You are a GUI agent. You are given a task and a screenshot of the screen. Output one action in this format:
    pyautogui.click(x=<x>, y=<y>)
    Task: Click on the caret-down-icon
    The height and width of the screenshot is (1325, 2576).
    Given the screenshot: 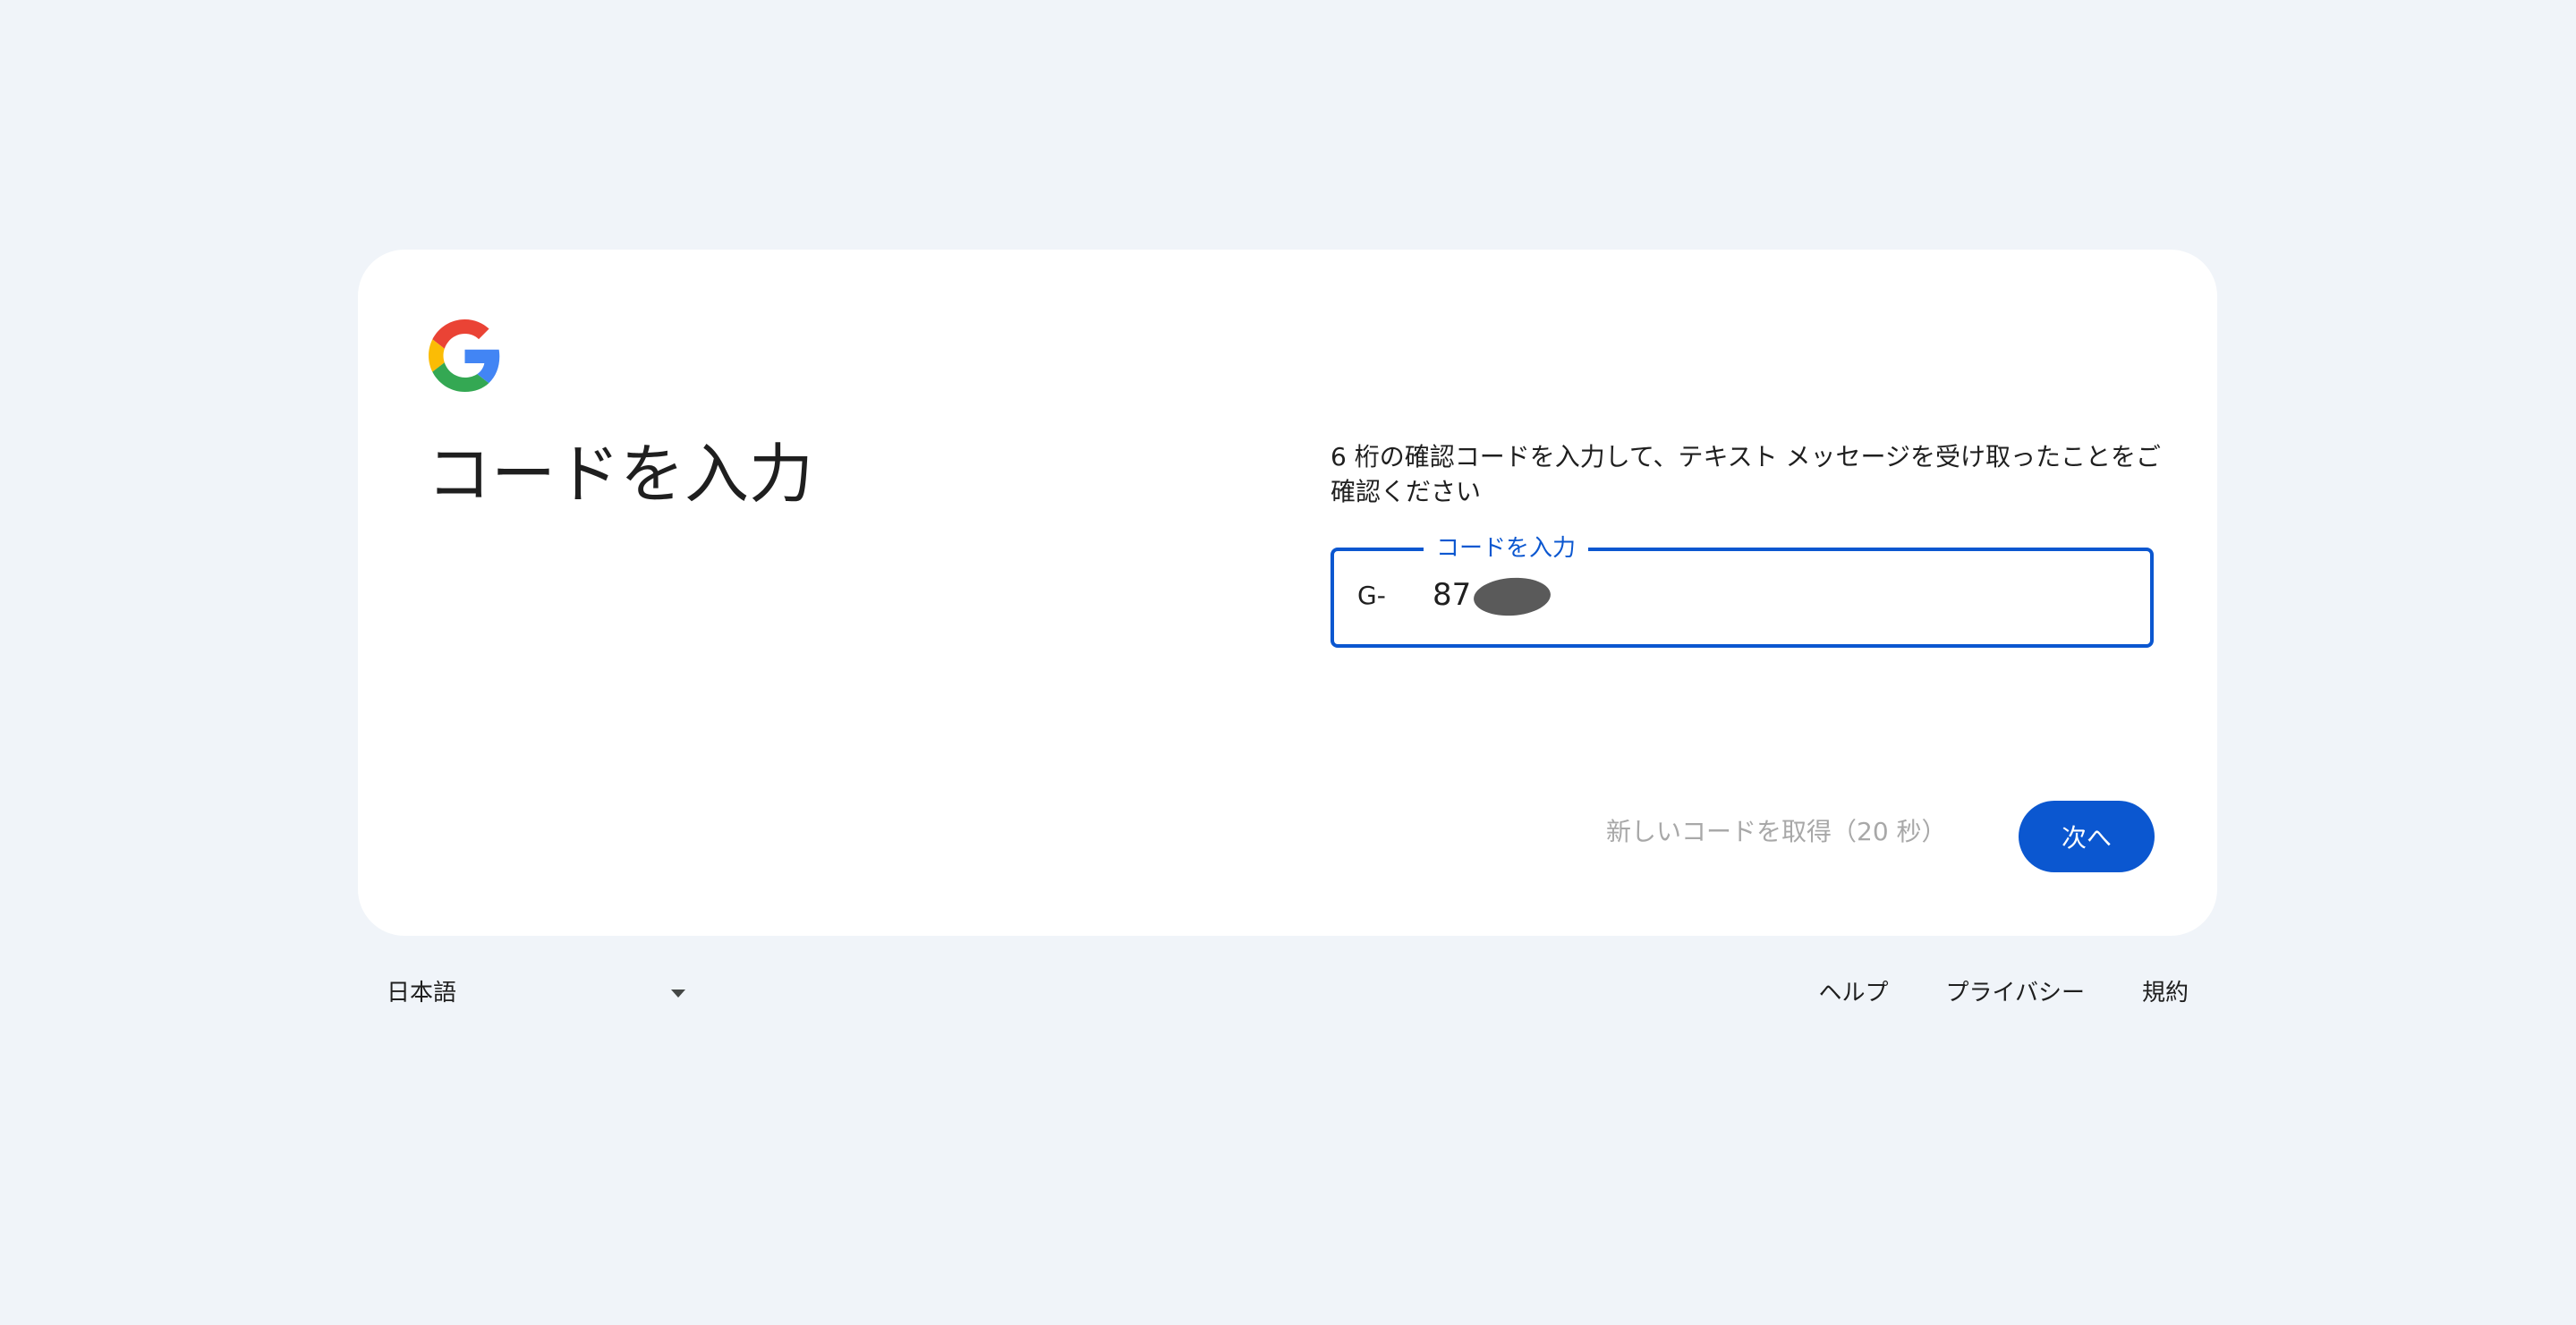 What is the action you would take?
    pyautogui.click(x=678, y=994)
    